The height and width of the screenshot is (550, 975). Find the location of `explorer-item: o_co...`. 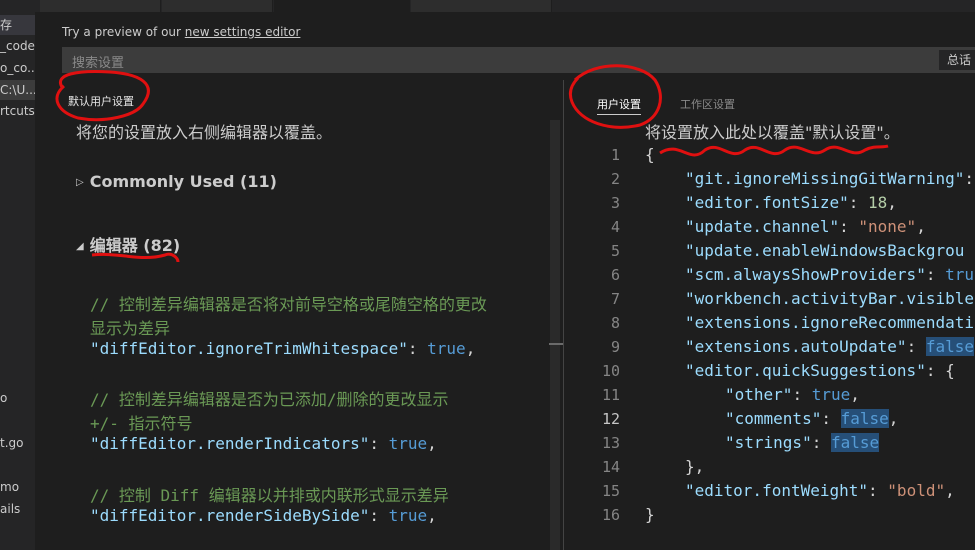

explorer-item: o_co... is located at coordinates (17, 68).